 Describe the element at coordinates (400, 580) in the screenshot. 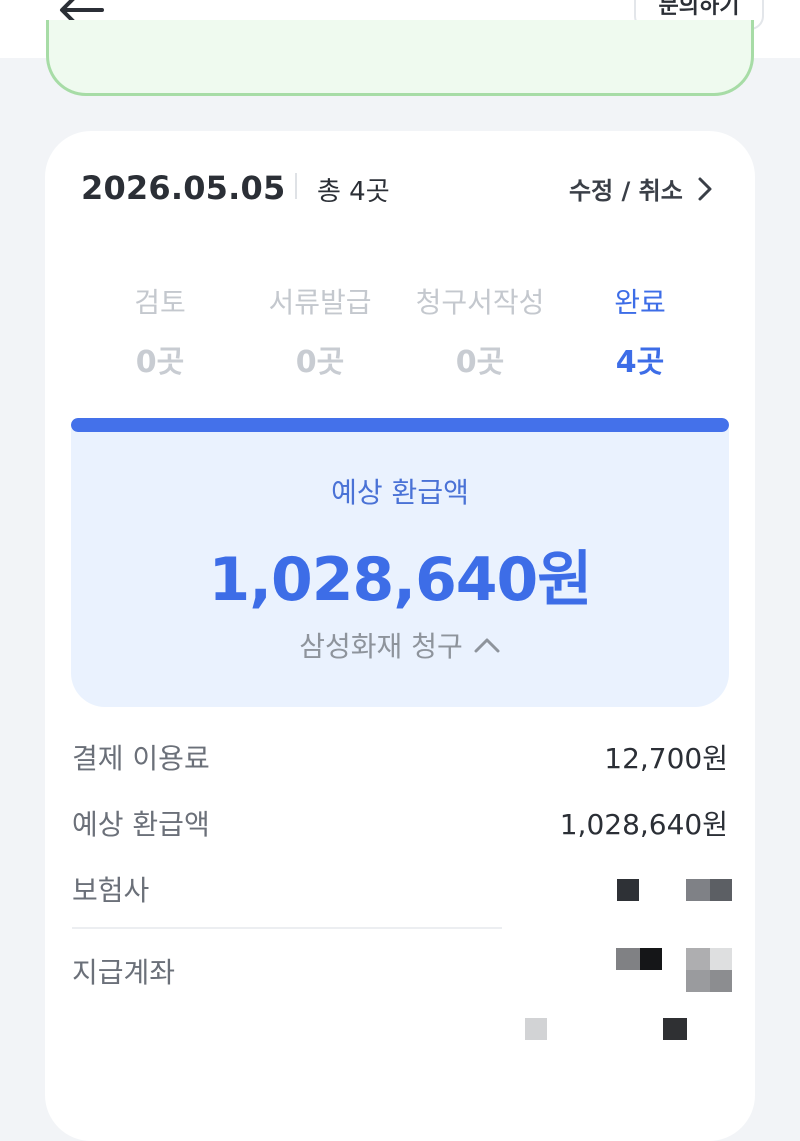

I see `refund-amount: 1,028,640원` at that location.